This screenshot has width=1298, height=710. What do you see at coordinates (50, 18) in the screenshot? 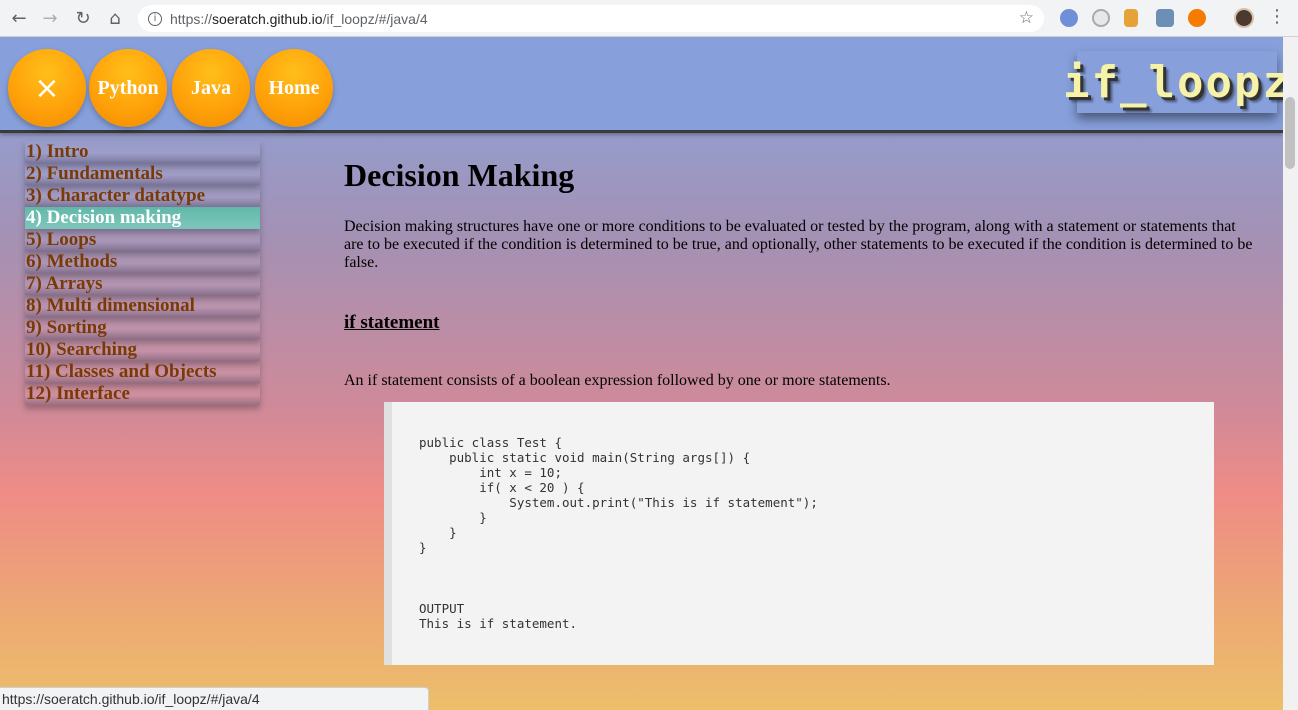
I see `forward-arrow-icon: →` at bounding box center [50, 18].